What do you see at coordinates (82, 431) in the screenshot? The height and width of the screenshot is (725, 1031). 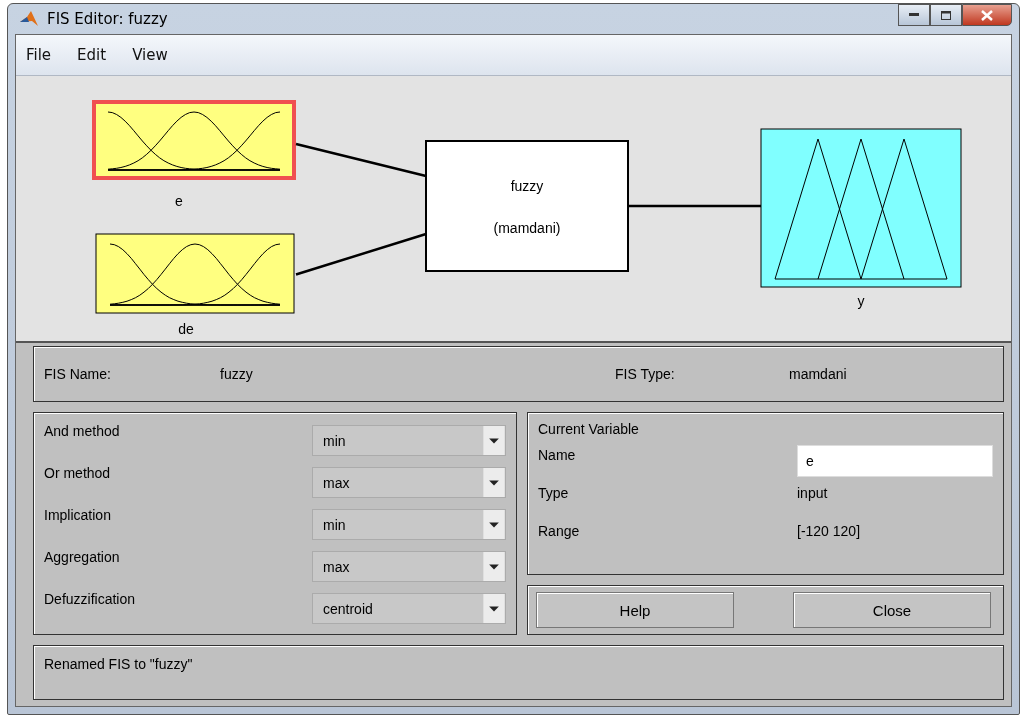 I see `method-label: And method` at bounding box center [82, 431].